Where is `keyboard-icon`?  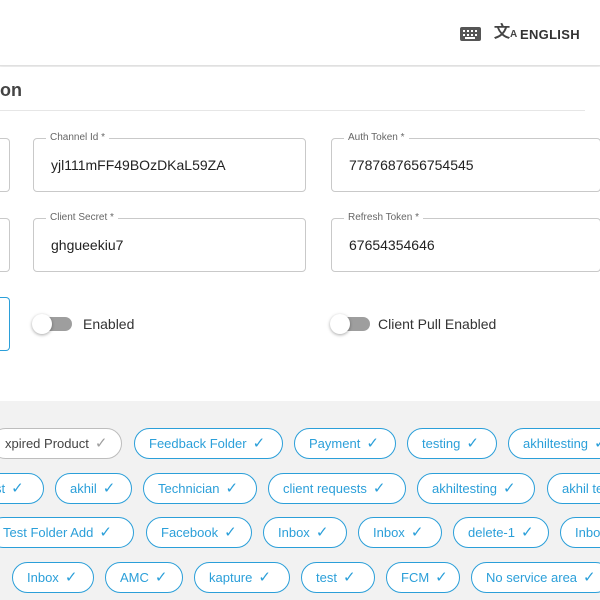
keyboard-icon is located at coordinates (470, 34).